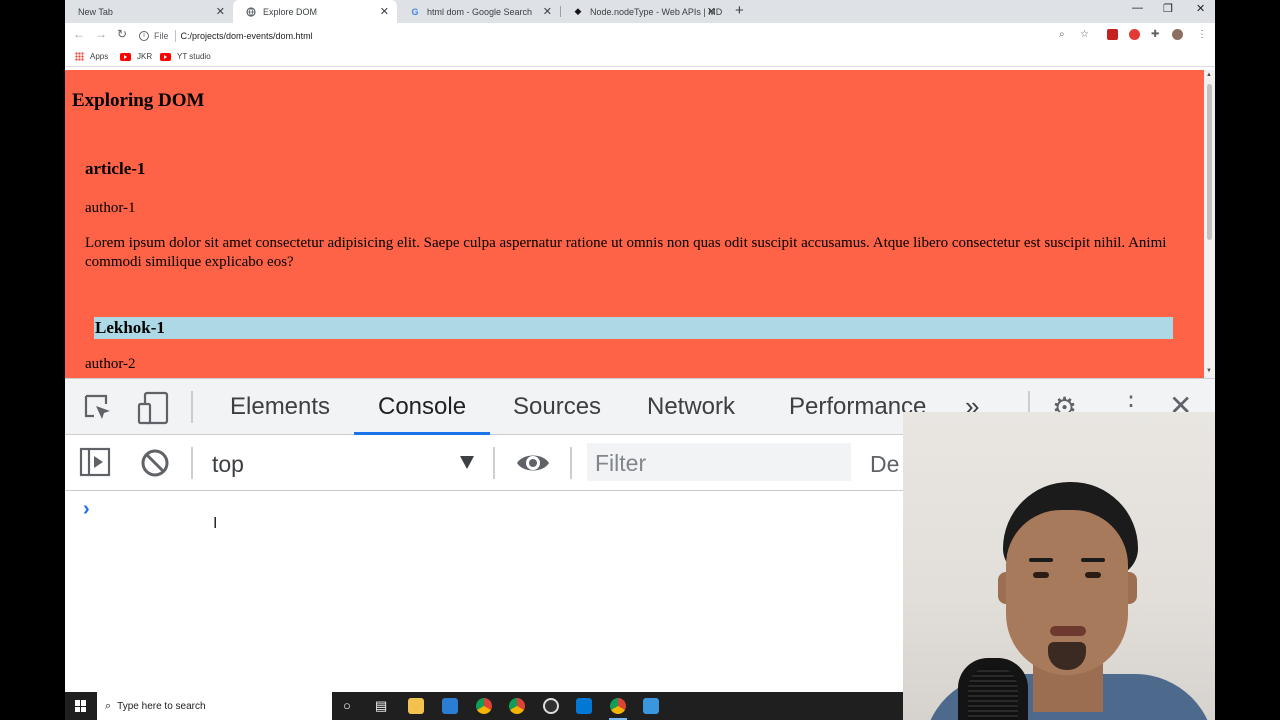 The height and width of the screenshot is (720, 1280). I want to click on page-scrollbar: ▲ ▼, so click(1209, 224).